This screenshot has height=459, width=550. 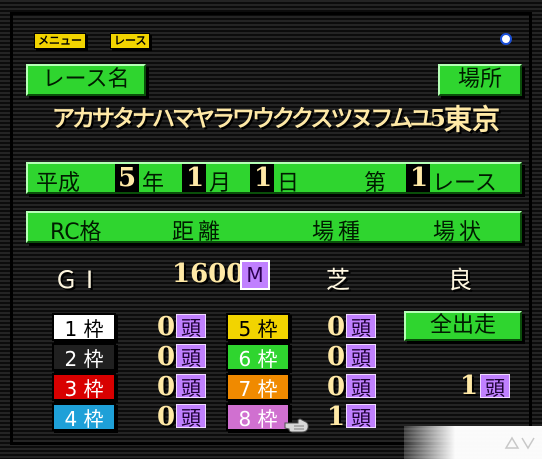 What do you see at coordinates (361, 417) in the screenshot?
I see `frame-8-unit: 頭` at bounding box center [361, 417].